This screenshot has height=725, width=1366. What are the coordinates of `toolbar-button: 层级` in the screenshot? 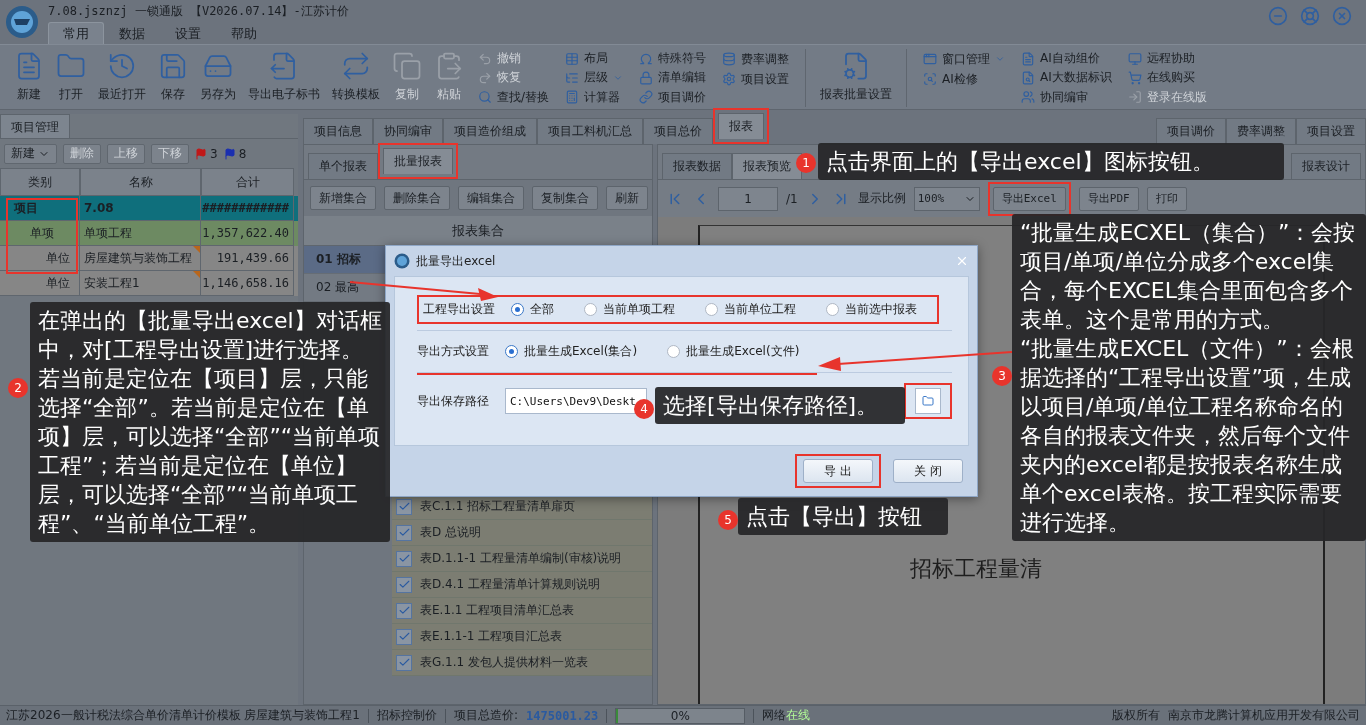 It's located at (594, 78).